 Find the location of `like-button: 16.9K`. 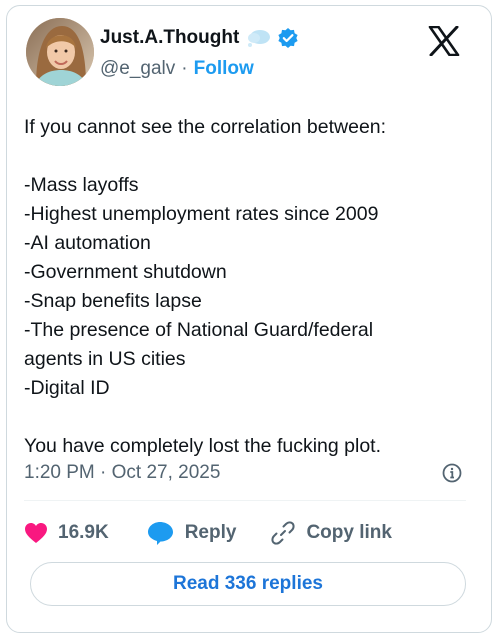

like-button: 16.9K is located at coordinates (66, 533).